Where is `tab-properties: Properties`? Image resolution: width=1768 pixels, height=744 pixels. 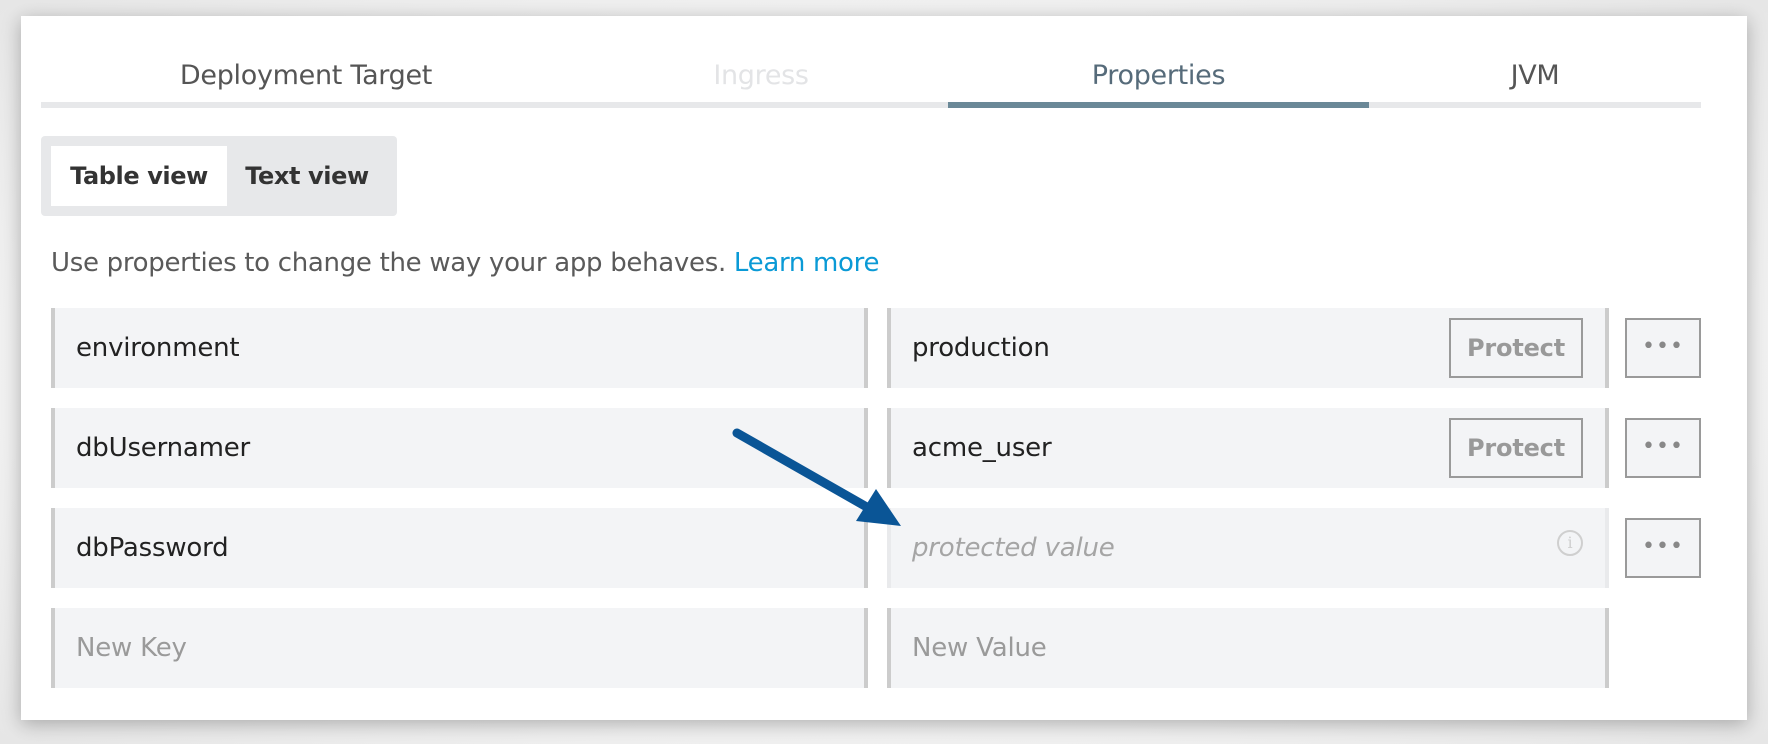
tab-properties: Properties is located at coordinates (1158, 76).